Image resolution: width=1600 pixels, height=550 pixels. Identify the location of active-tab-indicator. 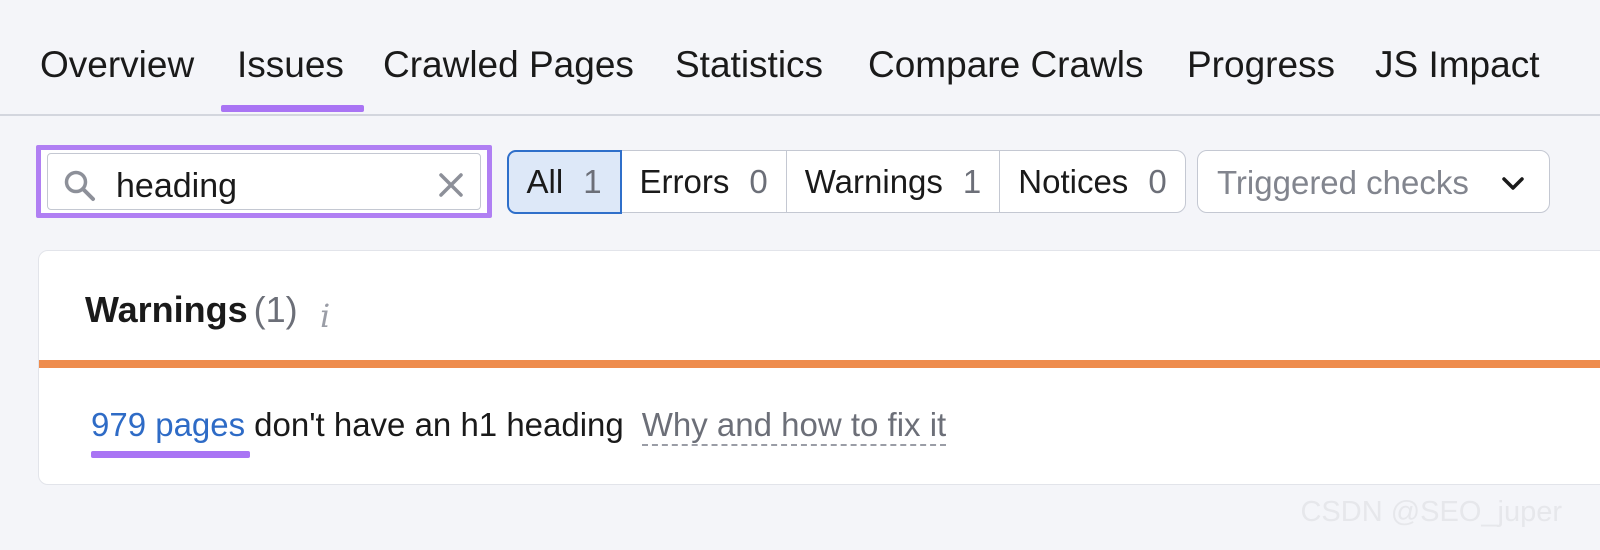
(292, 108).